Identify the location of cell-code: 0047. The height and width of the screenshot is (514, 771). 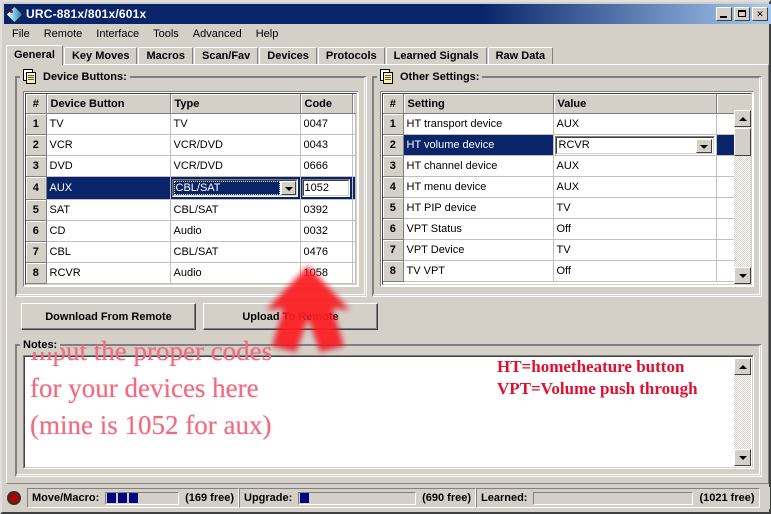
(326, 124).